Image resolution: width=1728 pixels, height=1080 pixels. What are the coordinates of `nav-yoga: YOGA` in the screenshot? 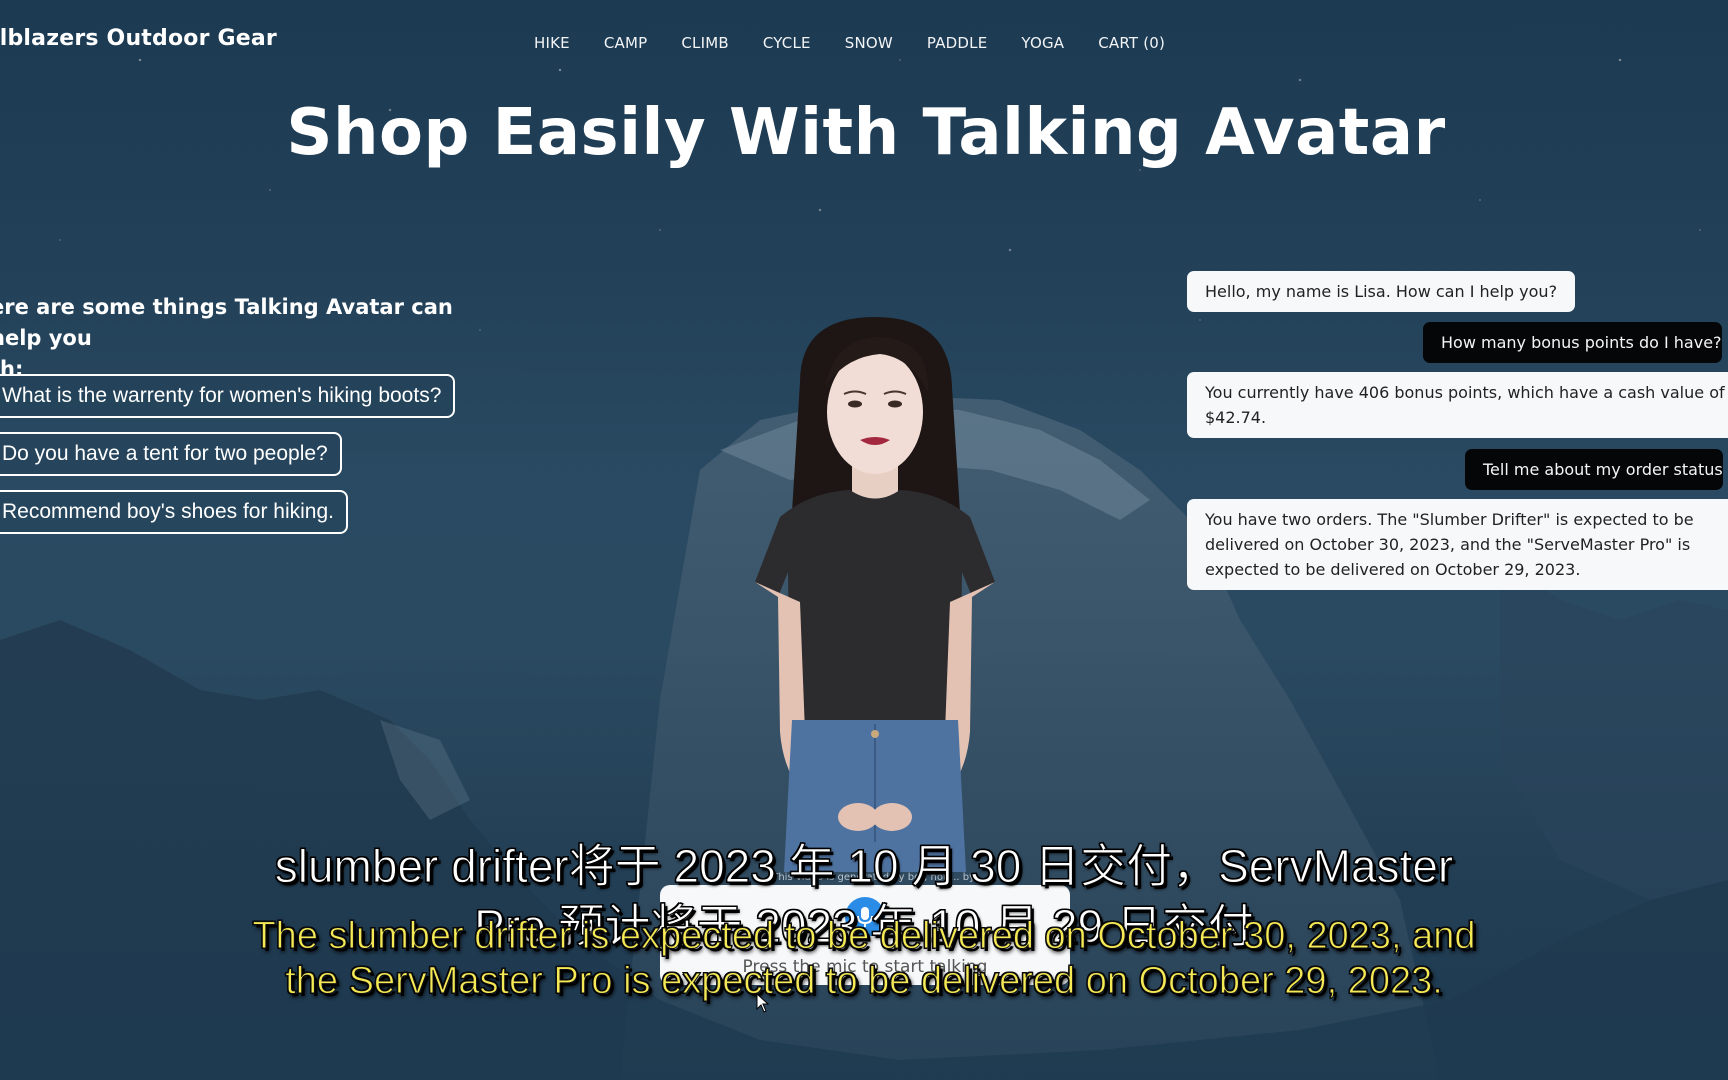 It's located at (1042, 43).